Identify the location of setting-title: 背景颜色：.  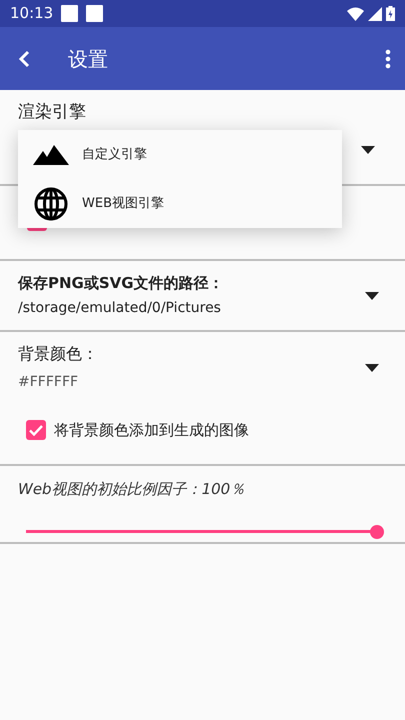
(58, 354).